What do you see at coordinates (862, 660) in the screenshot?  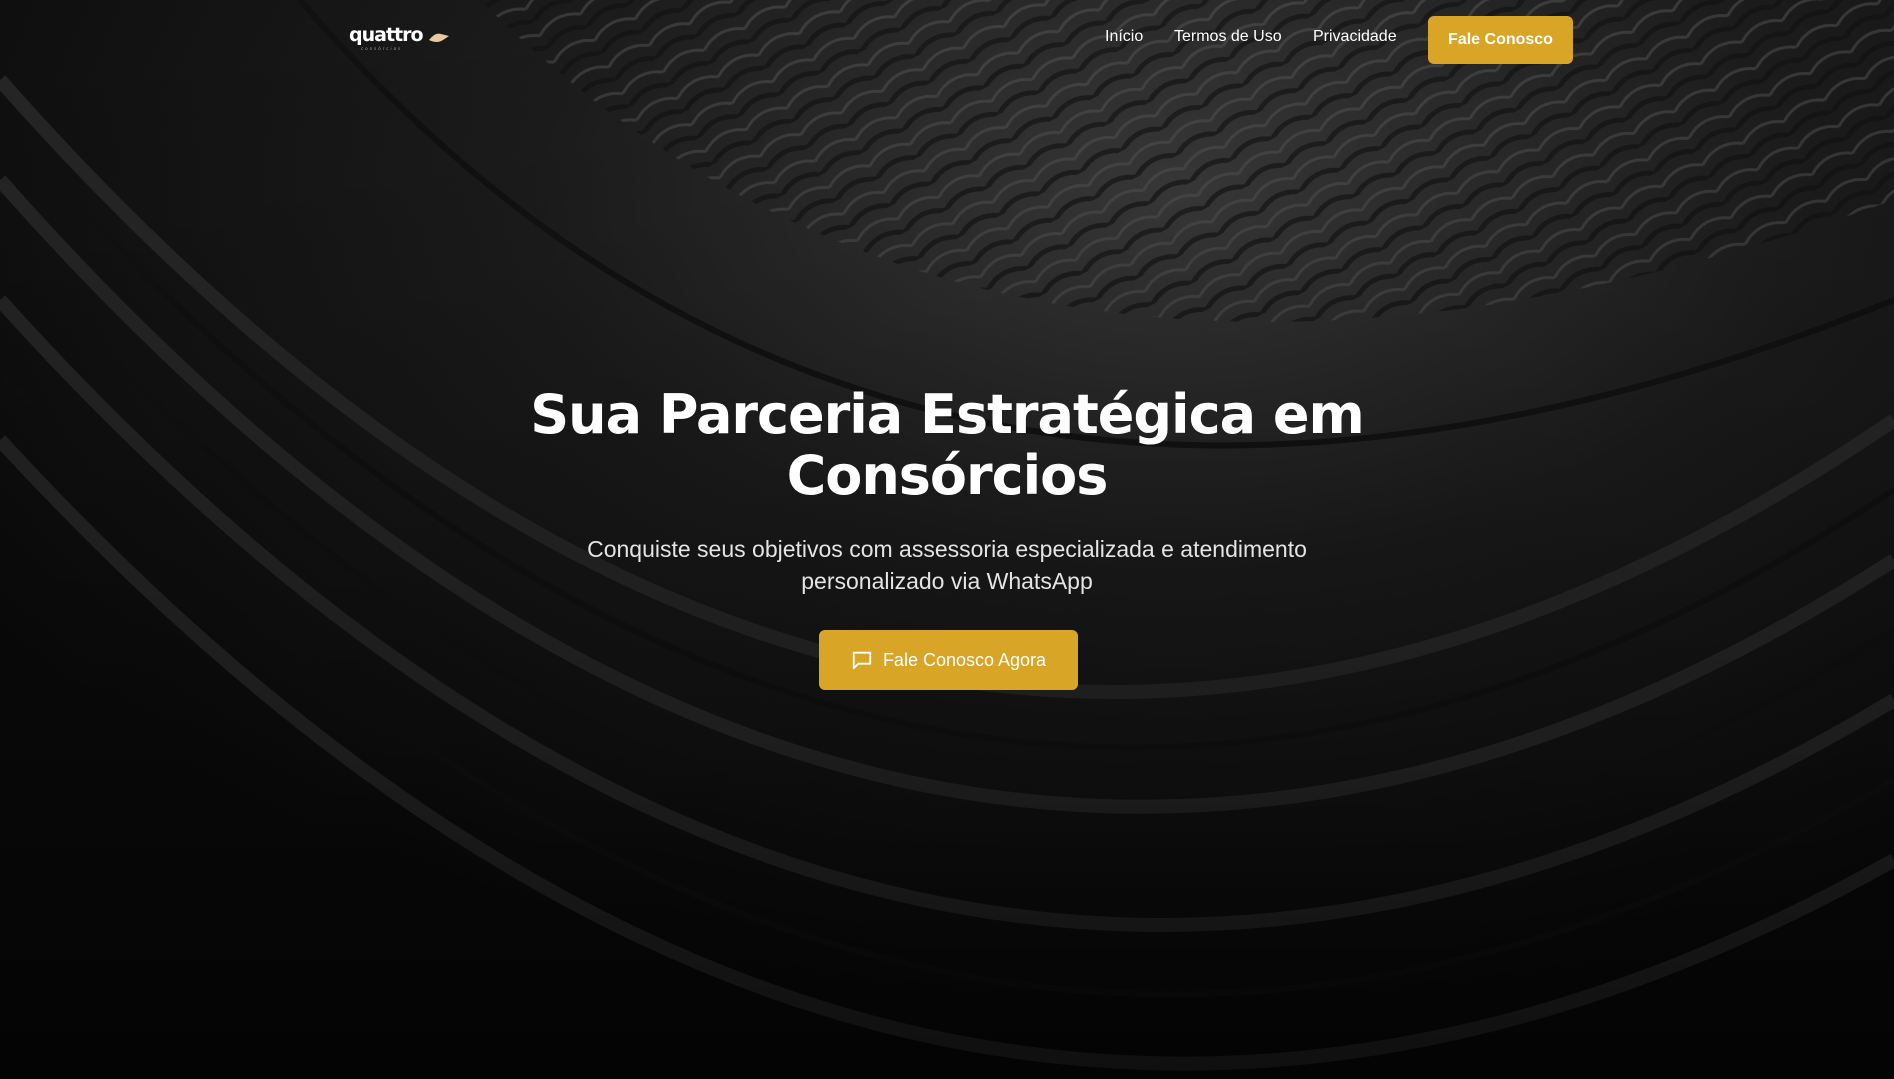 I see `chat-bubble-icon` at bounding box center [862, 660].